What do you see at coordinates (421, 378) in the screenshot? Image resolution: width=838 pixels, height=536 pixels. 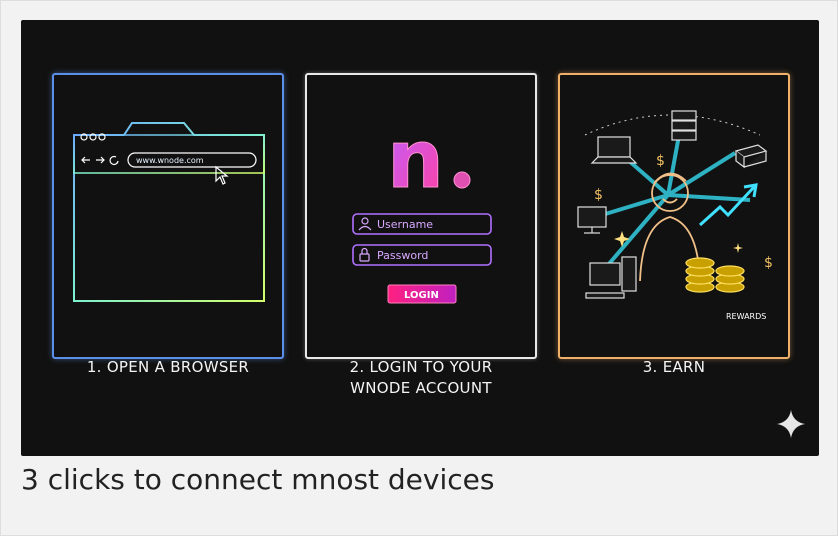 I see `step-2-label: 2. LOGIN TO YOUR WNODE ACCOUNT` at bounding box center [421, 378].